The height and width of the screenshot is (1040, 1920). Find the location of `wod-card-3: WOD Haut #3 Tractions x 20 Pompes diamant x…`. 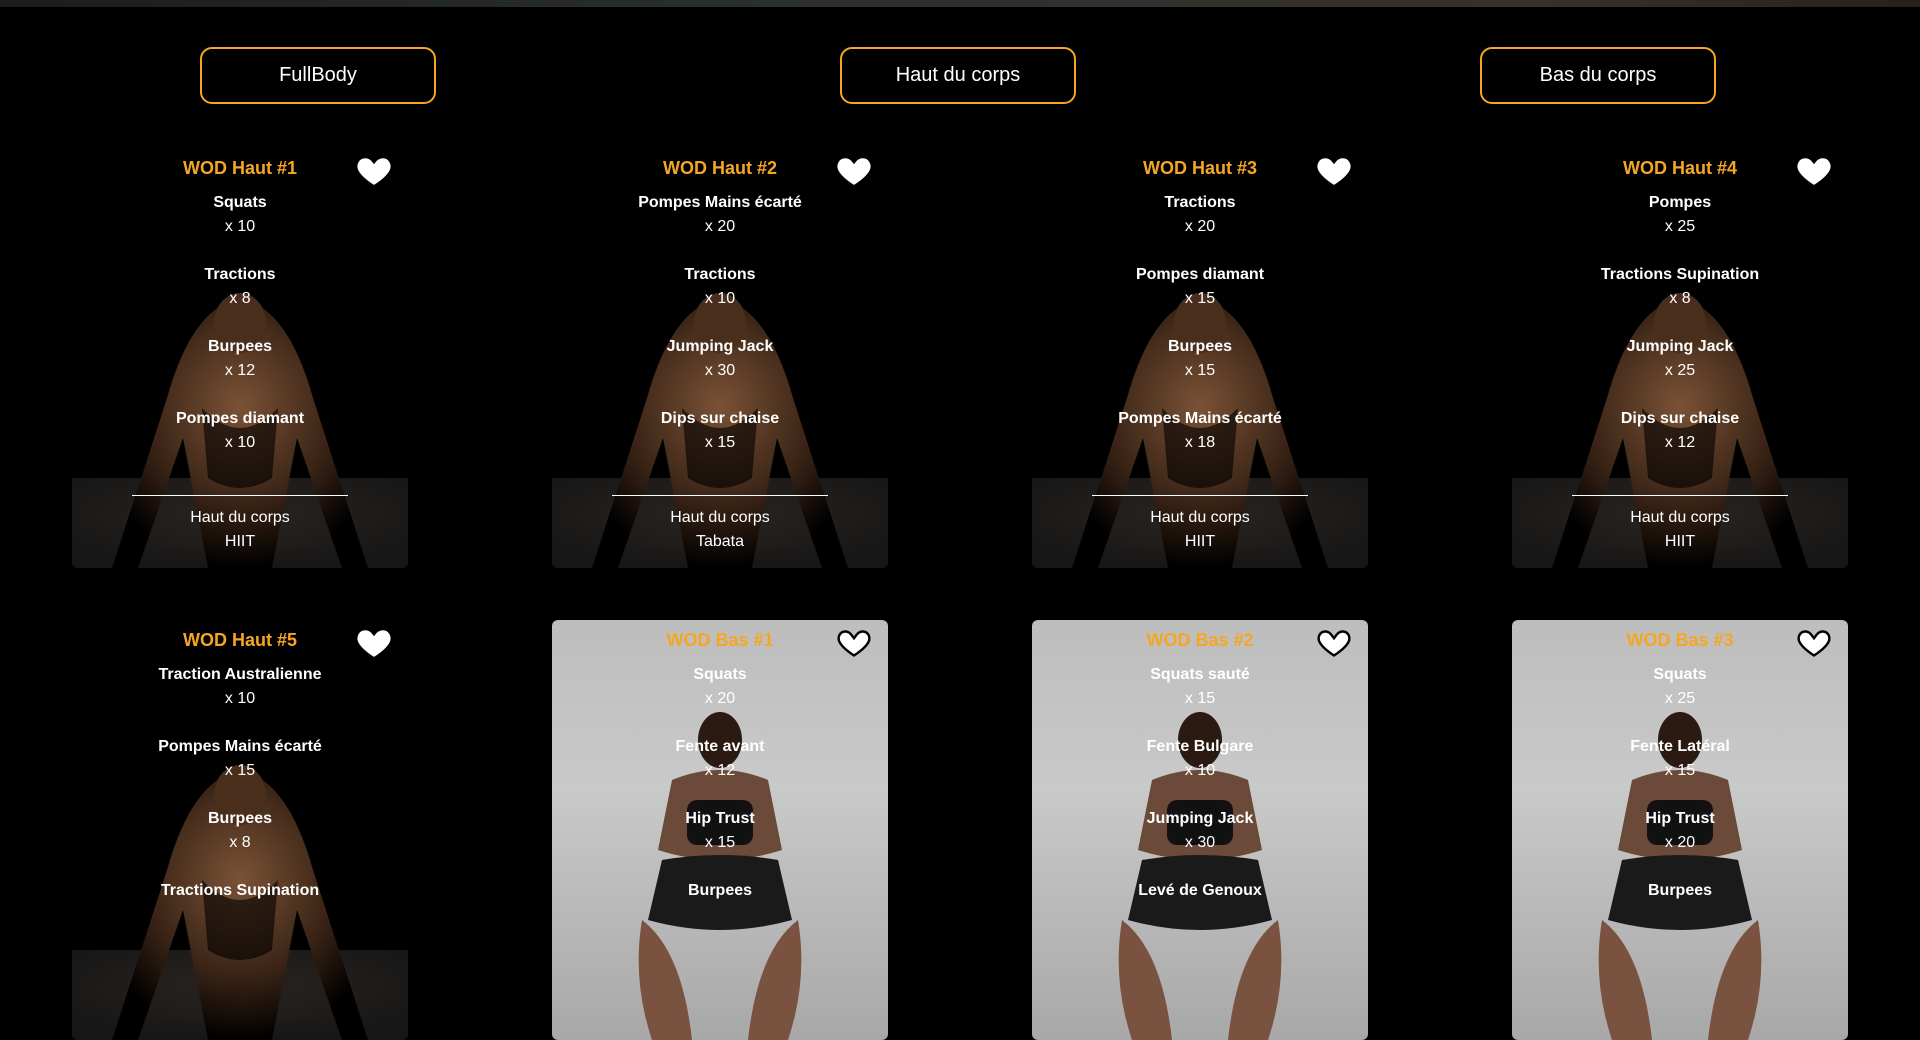

wod-card-3: WOD Haut #3 Tractions x 20 Pompes diamant x… is located at coordinates (1200, 358).